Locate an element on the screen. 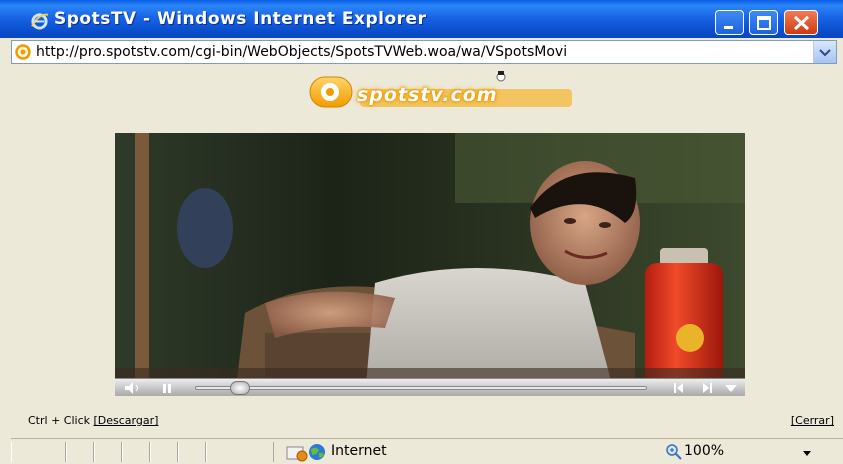 This screenshot has height=464, width=843. menu-chevron-icon is located at coordinates (731, 388).